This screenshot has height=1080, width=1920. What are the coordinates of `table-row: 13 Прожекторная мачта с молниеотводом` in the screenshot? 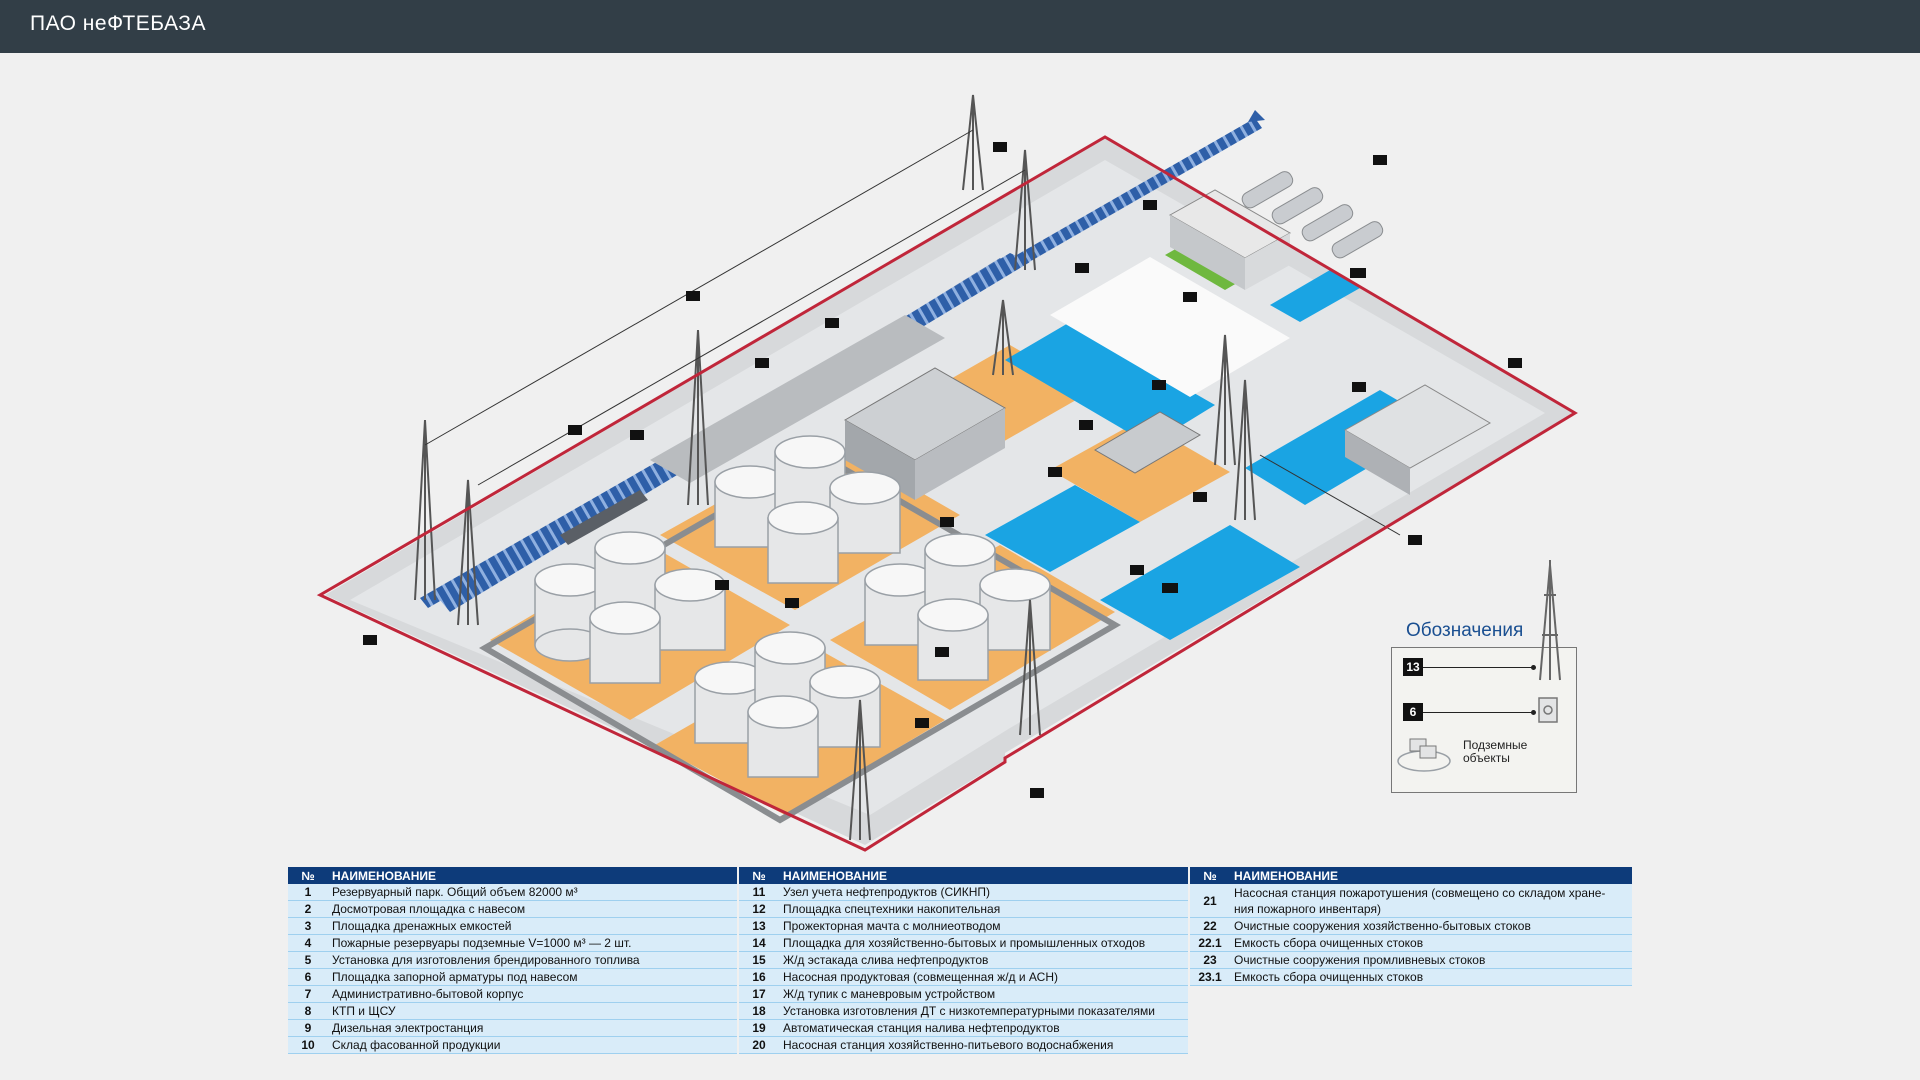 It's located at (963, 926).